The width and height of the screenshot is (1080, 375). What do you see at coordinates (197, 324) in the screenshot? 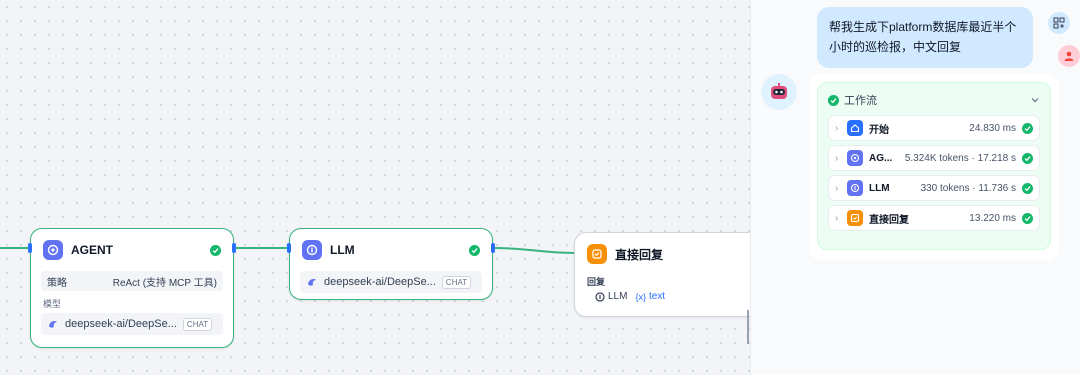
I see `agent-model-tag: CHAT` at bounding box center [197, 324].